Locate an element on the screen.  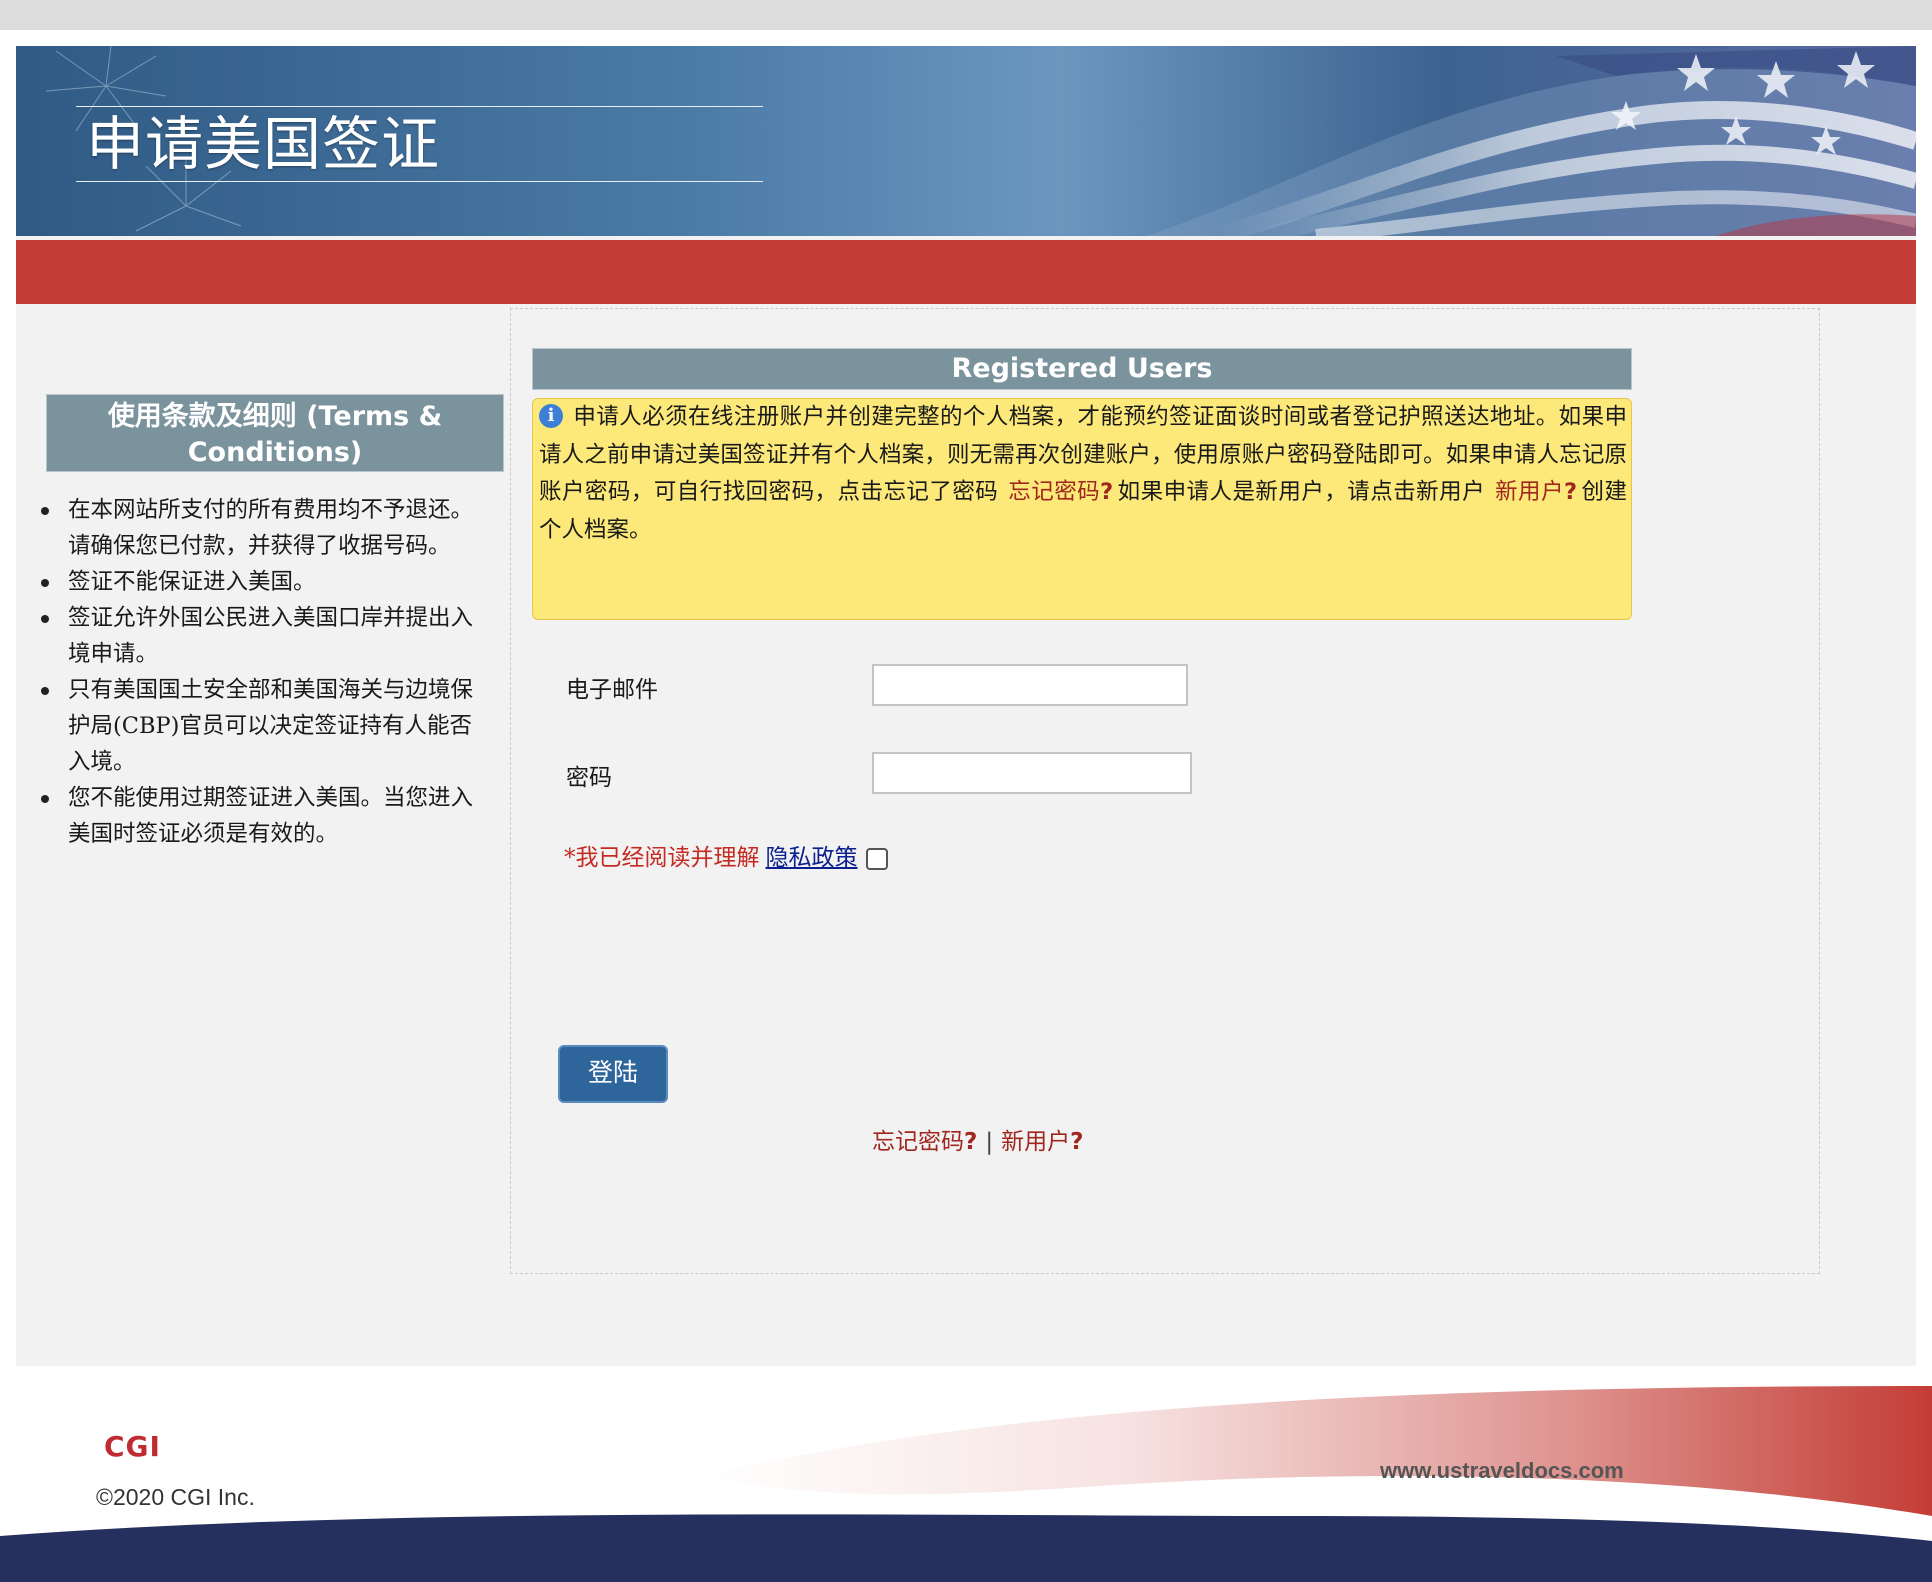
cgi-logo: CGI is located at coordinates (132, 1446).